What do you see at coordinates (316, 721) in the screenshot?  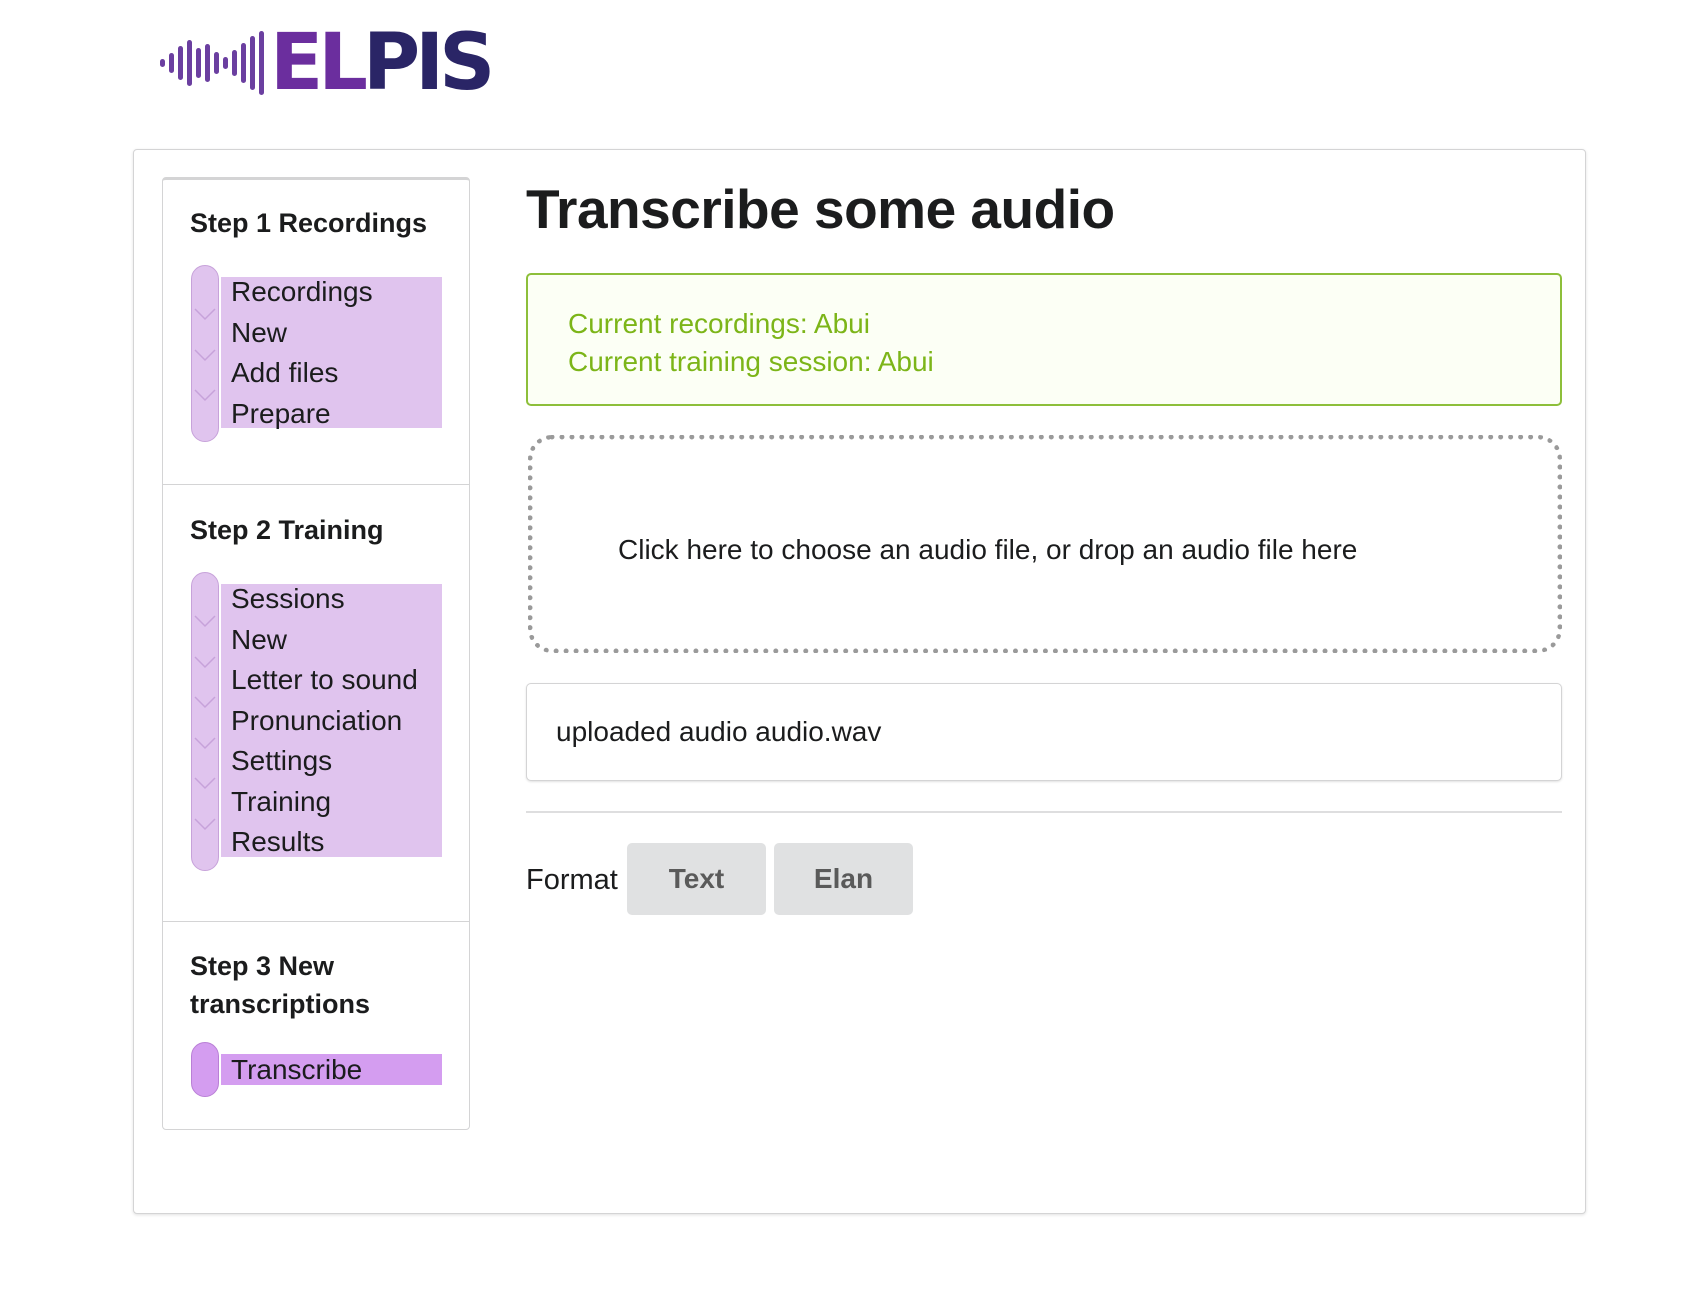 I see `substep-pronunciation: Pronunciation` at bounding box center [316, 721].